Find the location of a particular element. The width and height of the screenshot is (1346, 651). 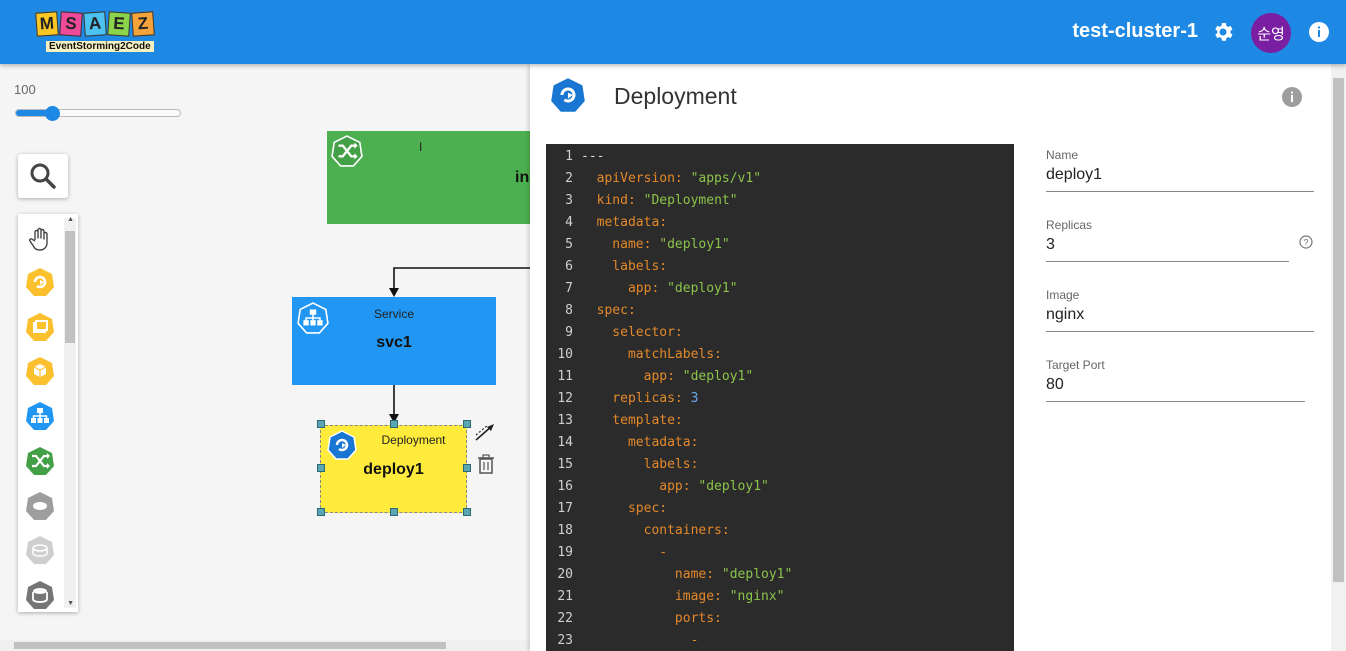

line-number: 9 is located at coordinates (569, 332).